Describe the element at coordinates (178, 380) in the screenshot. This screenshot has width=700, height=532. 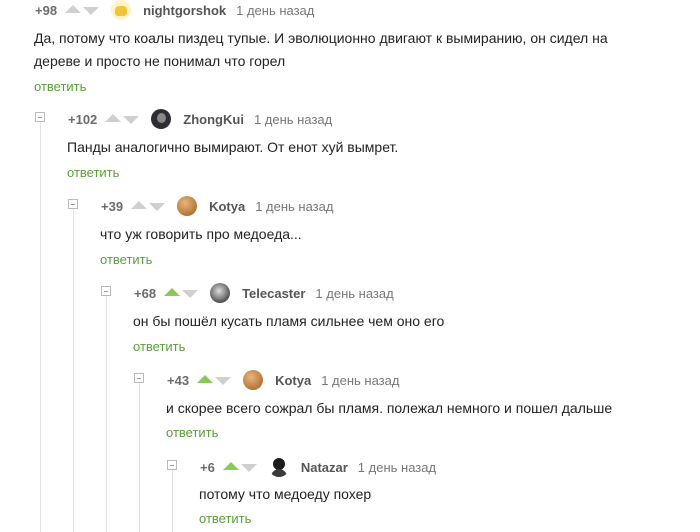
I see `comment-rating: +43` at that location.